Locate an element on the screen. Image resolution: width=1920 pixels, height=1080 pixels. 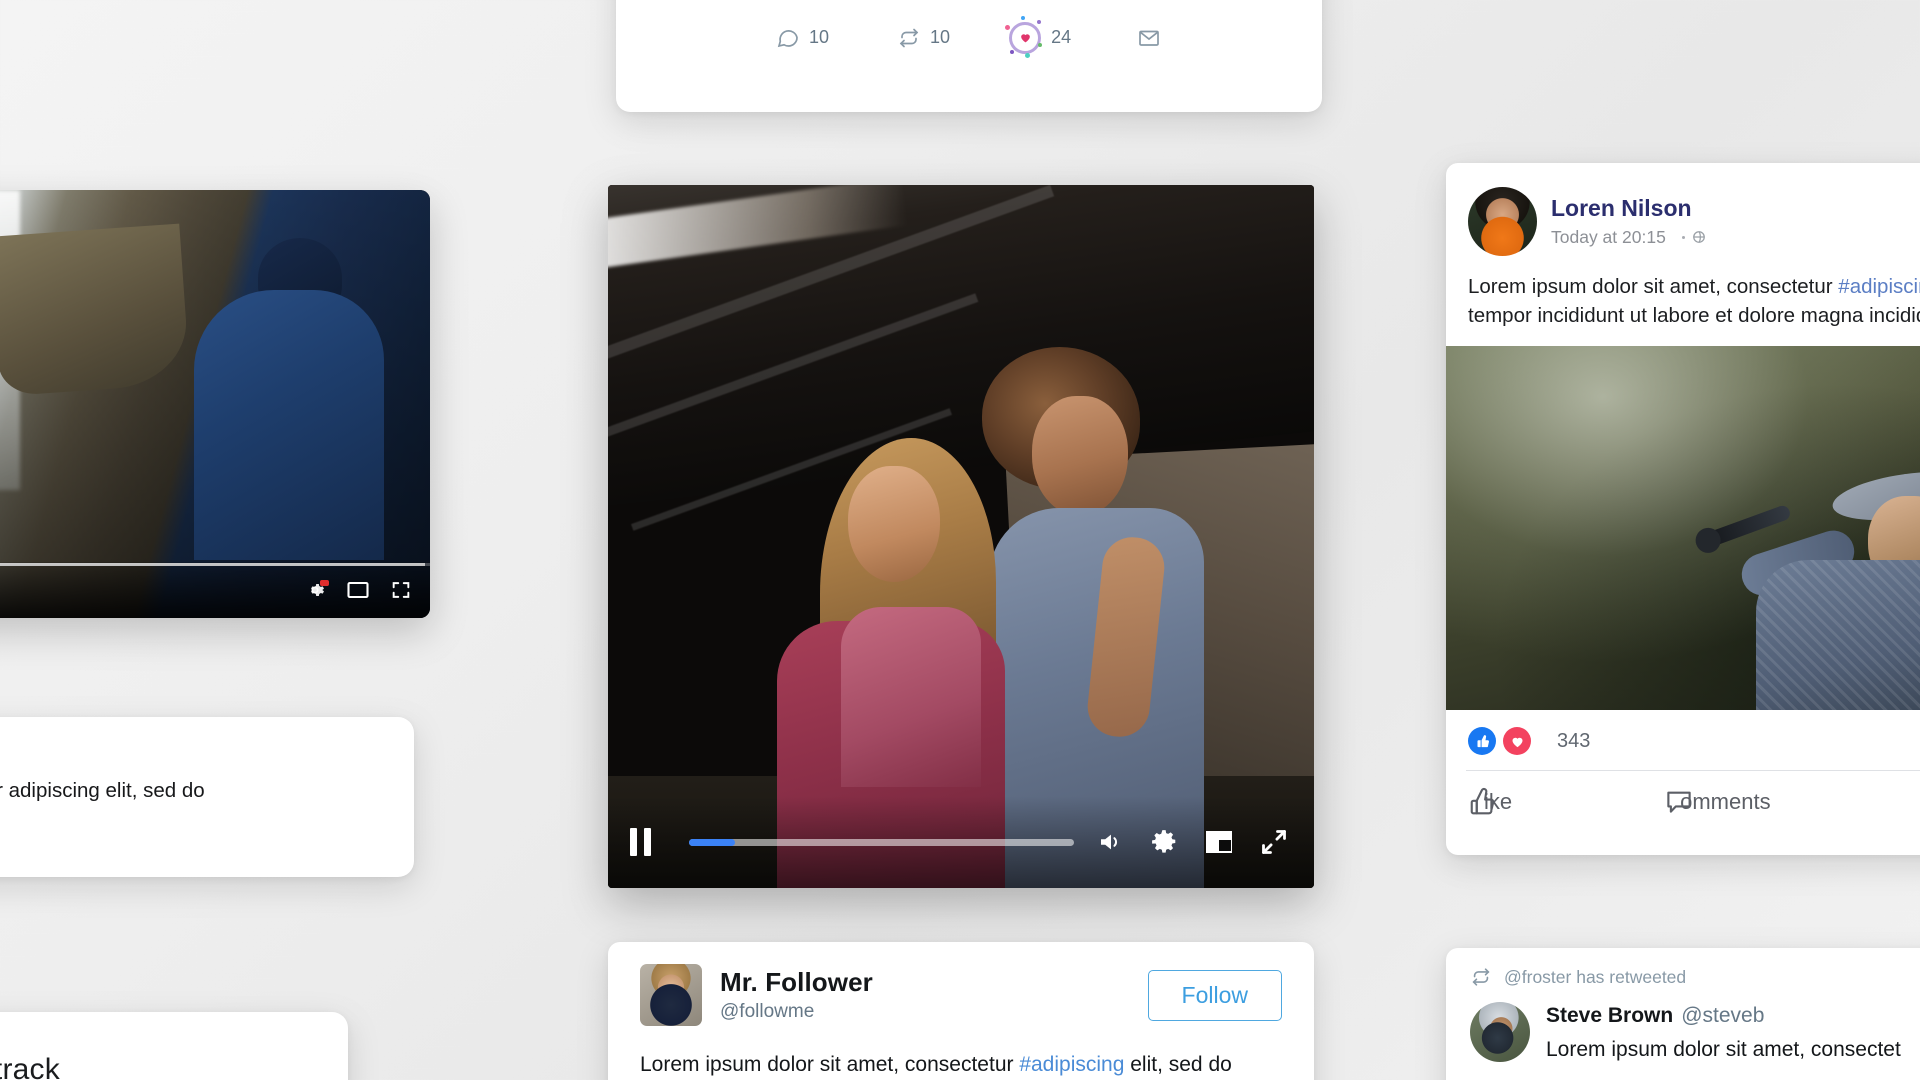
pause-icon is located at coordinates (640, 842).